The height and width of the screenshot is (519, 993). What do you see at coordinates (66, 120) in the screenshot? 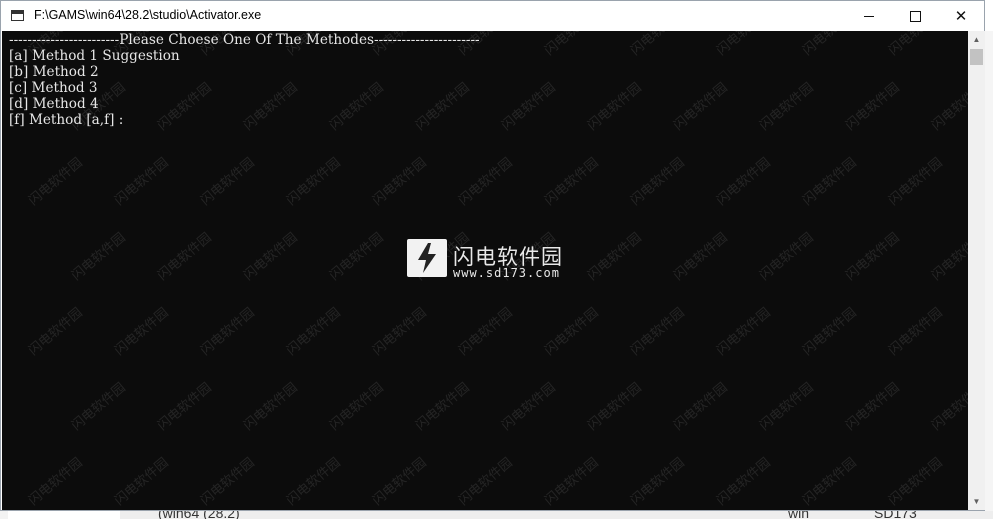
I see `console-line-prompt: [f] Method [a,f] :` at bounding box center [66, 120].